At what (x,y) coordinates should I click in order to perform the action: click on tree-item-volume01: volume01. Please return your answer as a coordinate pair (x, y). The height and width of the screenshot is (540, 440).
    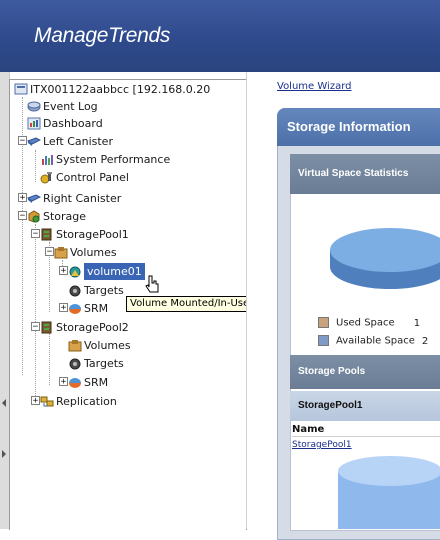
    Looking at the image, I should click on (106, 271).